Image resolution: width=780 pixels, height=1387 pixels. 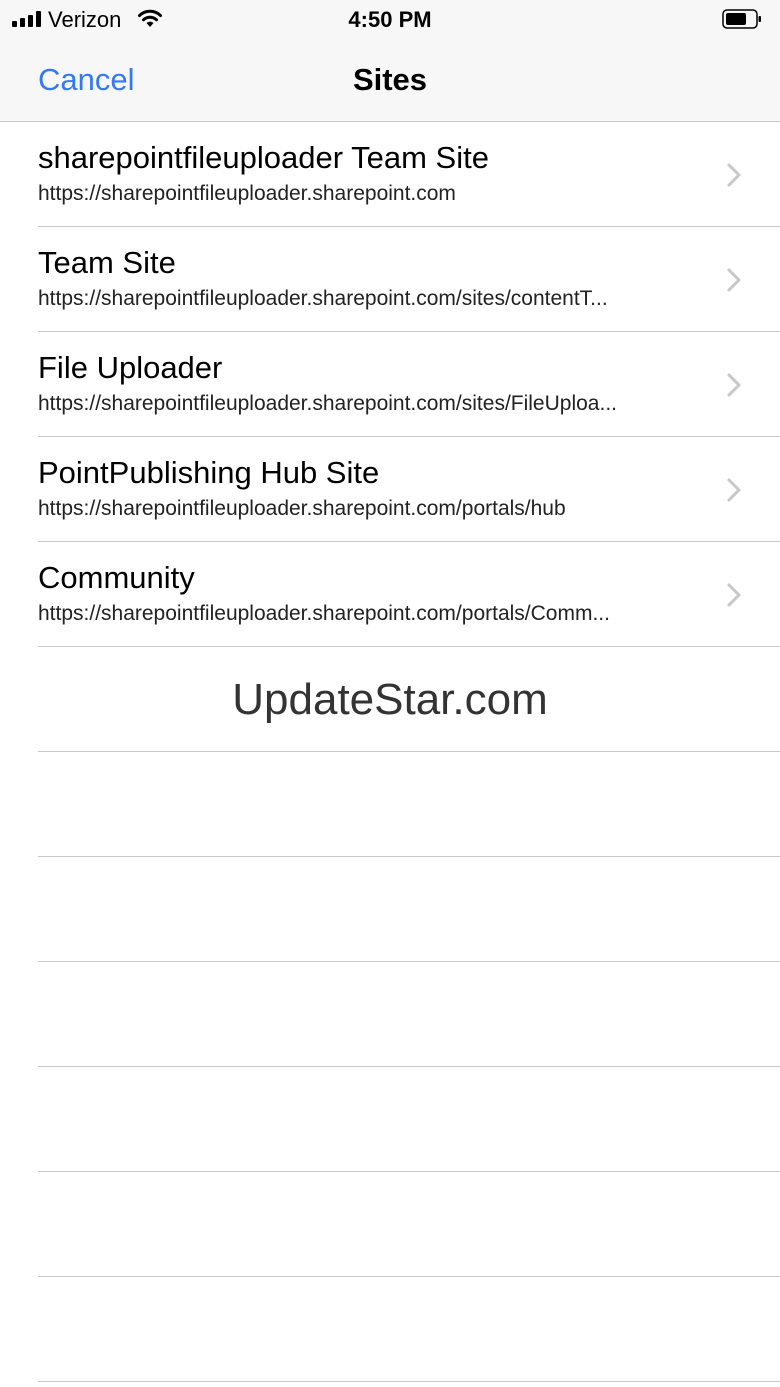 I want to click on watermark: UpdateStar.com, so click(x=390, y=699).